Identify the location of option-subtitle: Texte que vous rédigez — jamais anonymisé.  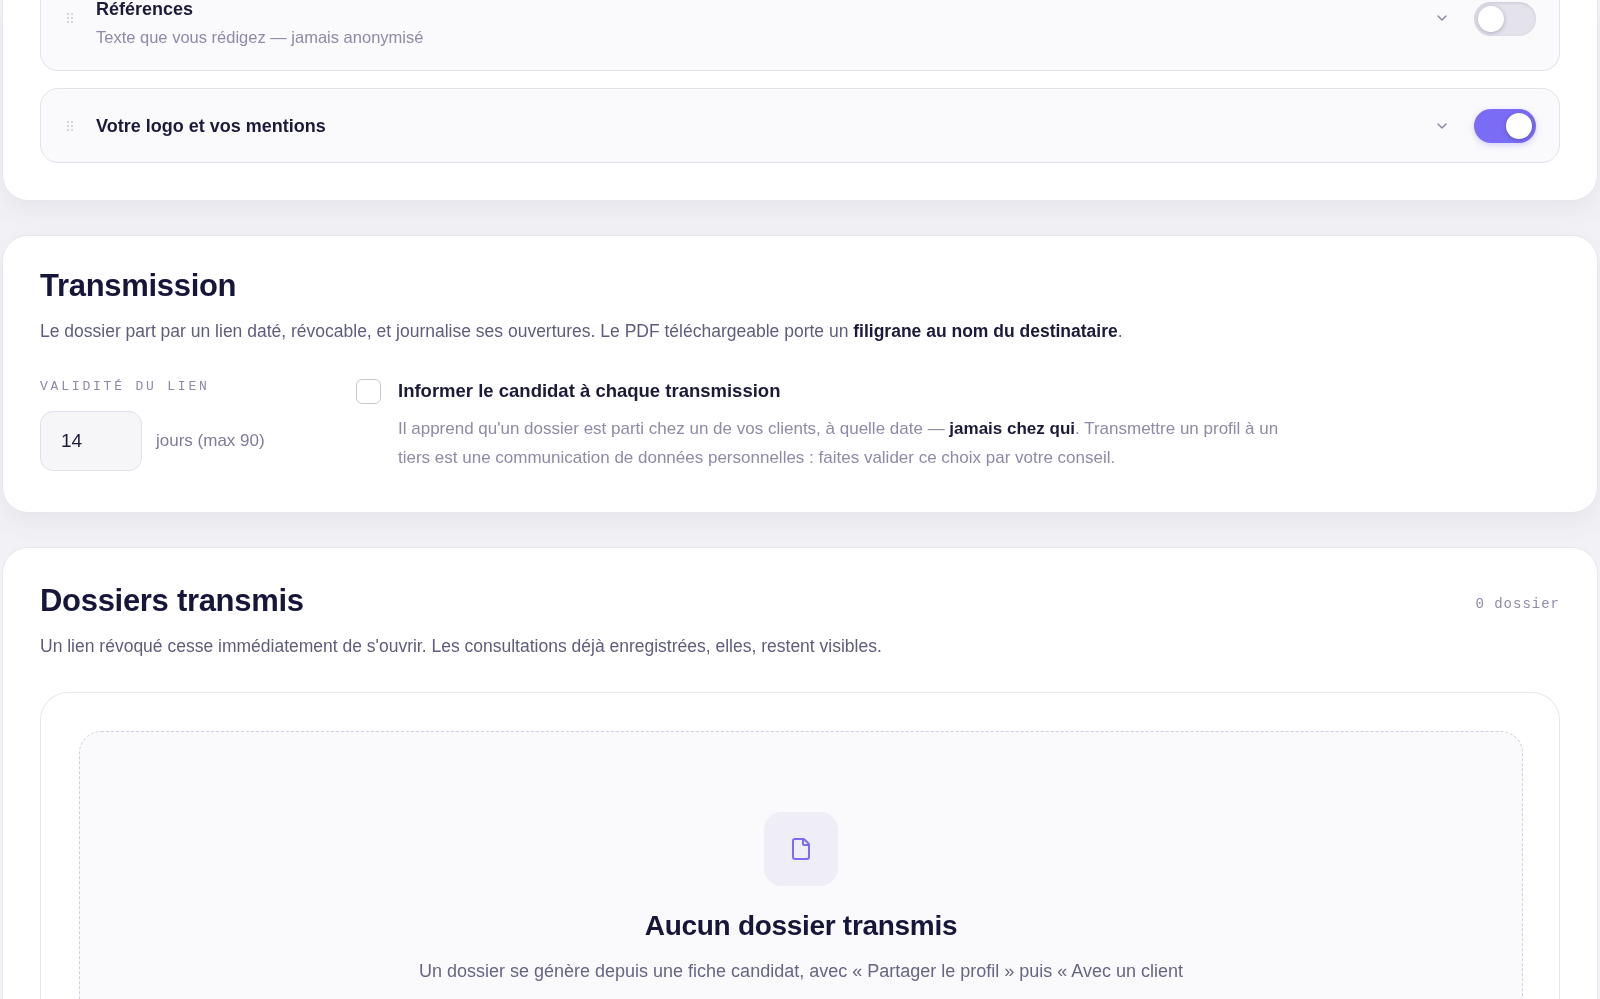
(260, 37).